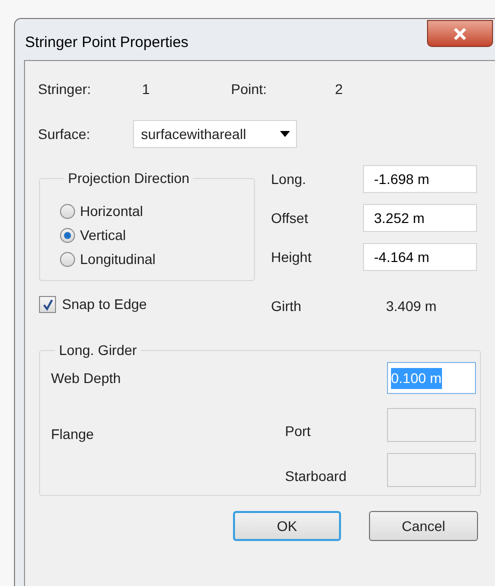 The height and width of the screenshot is (586, 495). Describe the element at coordinates (108, 259) in the screenshot. I see `radio-option: Longitudinal` at that location.